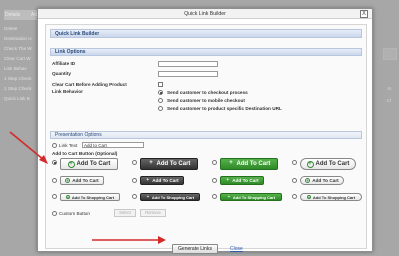 The image size is (399, 256). What do you see at coordinates (206, 52) in the screenshot?
I see `link-options-heading: Link Options` at bounding box center [206, 52].